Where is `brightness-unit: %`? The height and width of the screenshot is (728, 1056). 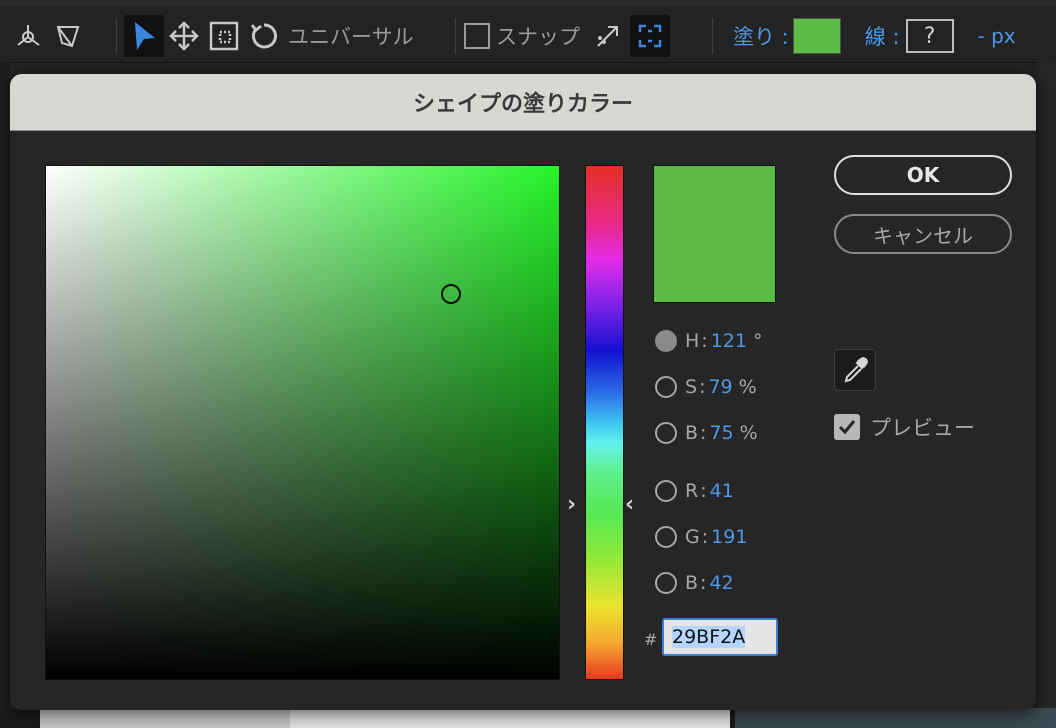 brightness-unit: % is located at coordinates (748, 433).